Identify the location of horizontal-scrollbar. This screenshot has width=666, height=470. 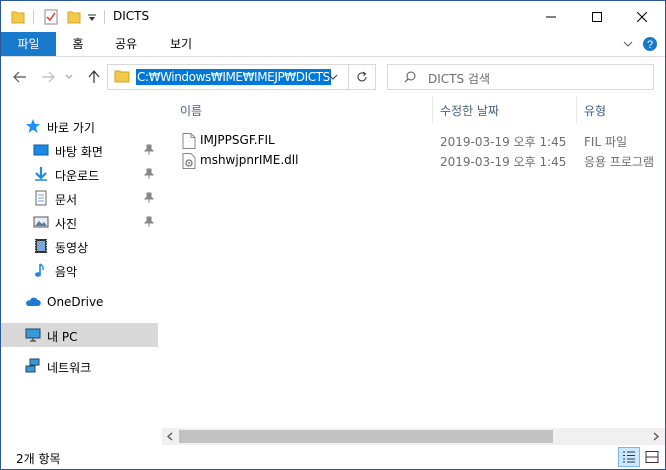
(413, 436).